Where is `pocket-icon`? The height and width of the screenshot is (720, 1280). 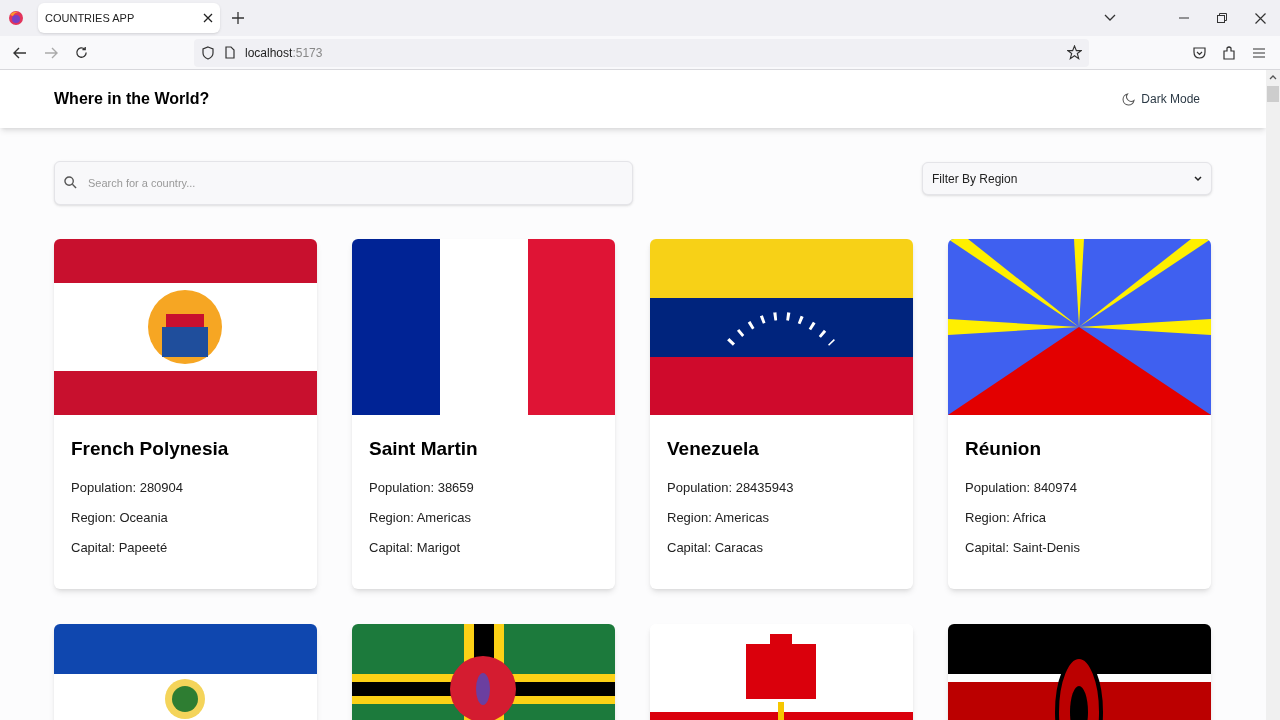 pocket-icon is located at coordinates (1199, 52).